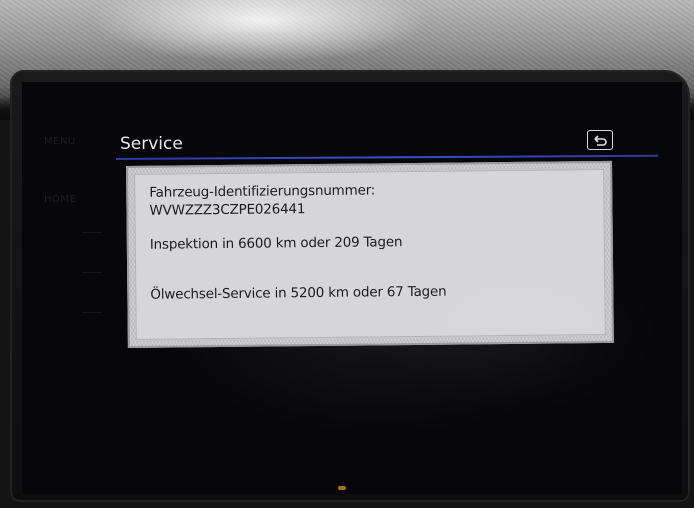 This screenshot has width=694, height=508. I want to click on page-title: Service, so click(151, 144).